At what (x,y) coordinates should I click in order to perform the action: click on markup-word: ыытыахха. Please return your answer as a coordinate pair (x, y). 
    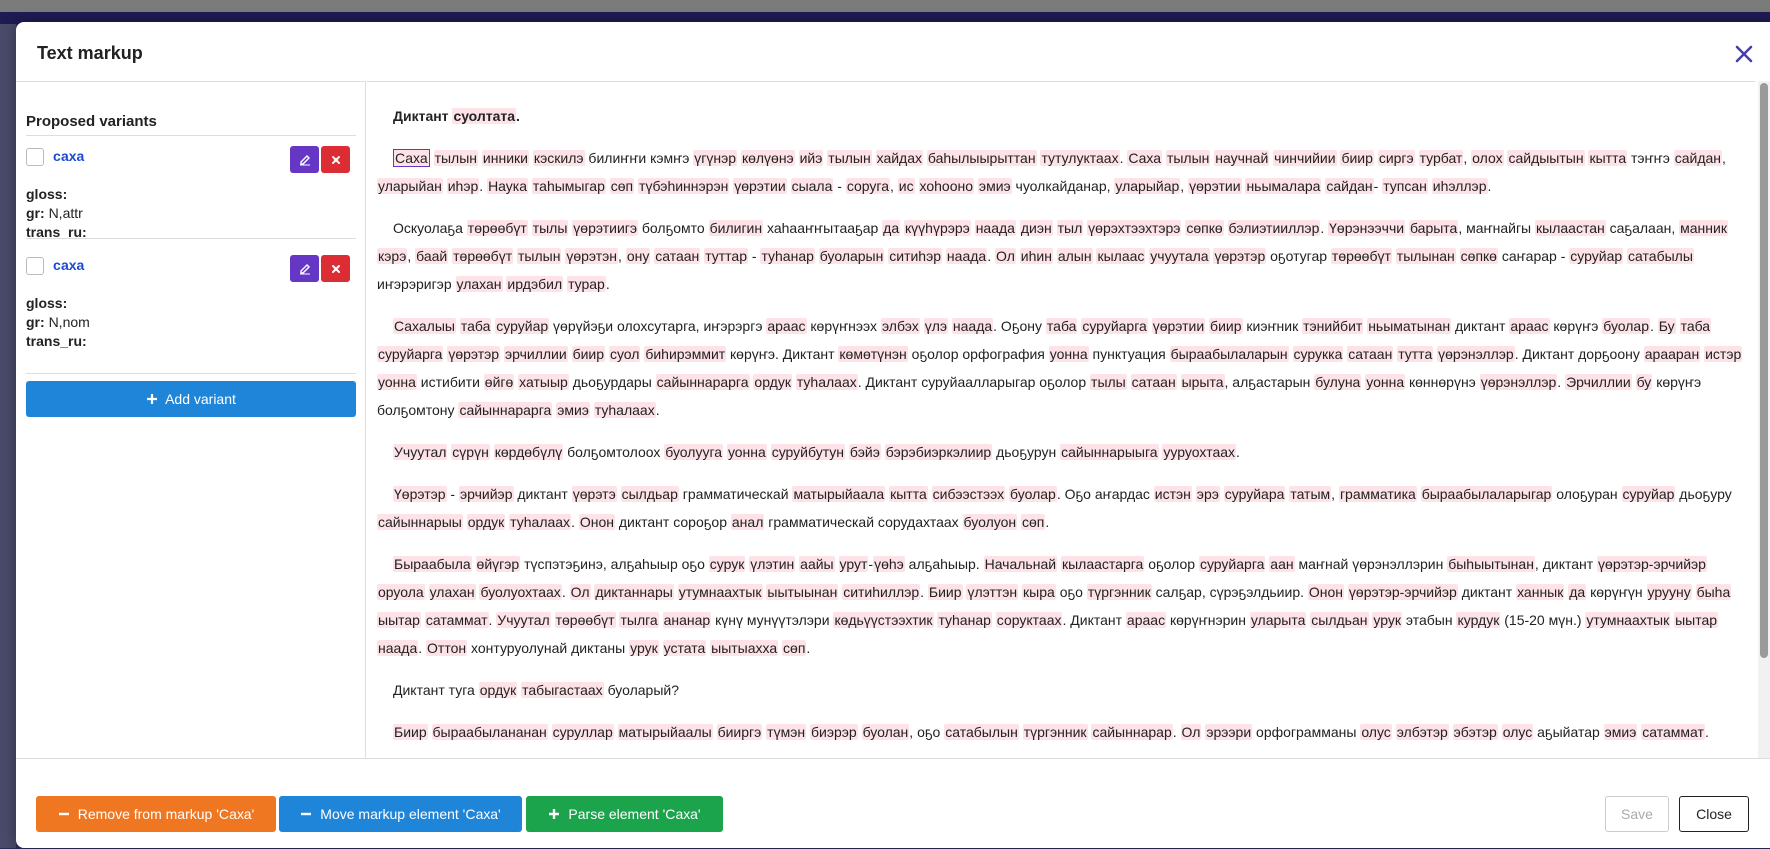
    Looking at the image, I should click on (744, 648).